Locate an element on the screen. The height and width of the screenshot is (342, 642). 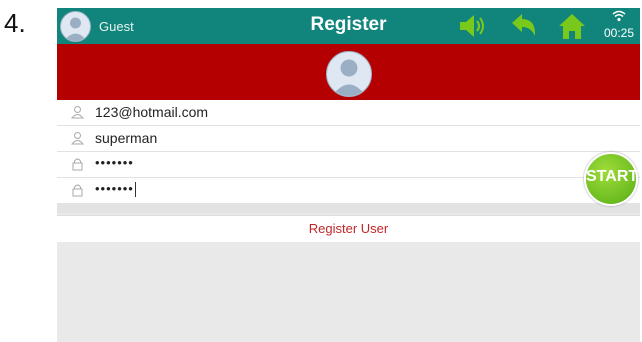
register-user-label: Register User is located at coordinates (348, 228).